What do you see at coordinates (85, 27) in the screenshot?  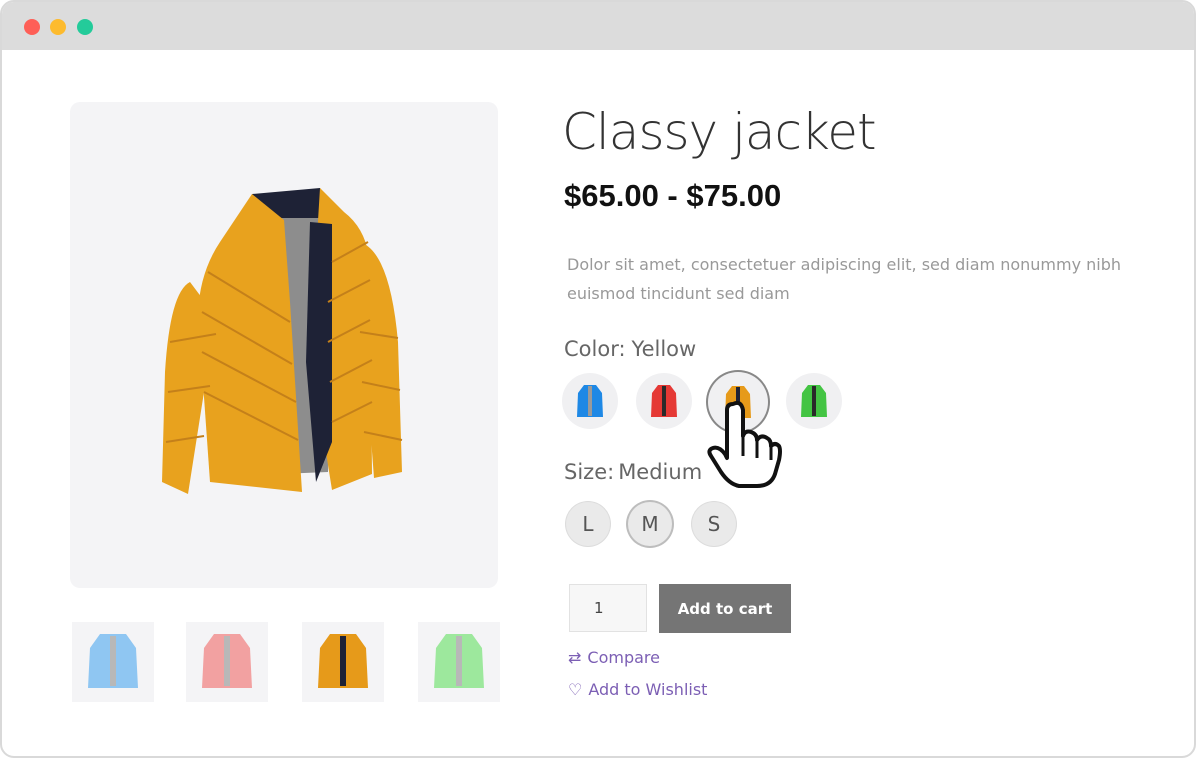 I see `maximize-dot` at bounding box center [85, 27].